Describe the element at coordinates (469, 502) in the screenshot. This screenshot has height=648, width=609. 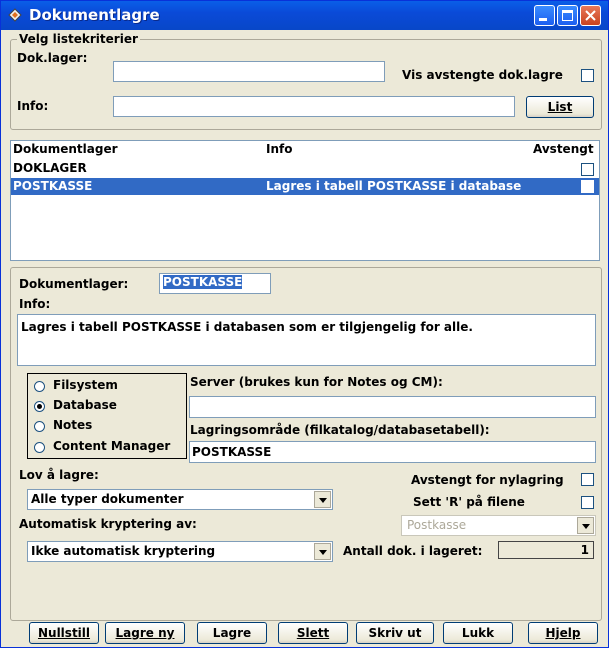
I see `sett-r-label: Sett 'R' på filene` at that location.